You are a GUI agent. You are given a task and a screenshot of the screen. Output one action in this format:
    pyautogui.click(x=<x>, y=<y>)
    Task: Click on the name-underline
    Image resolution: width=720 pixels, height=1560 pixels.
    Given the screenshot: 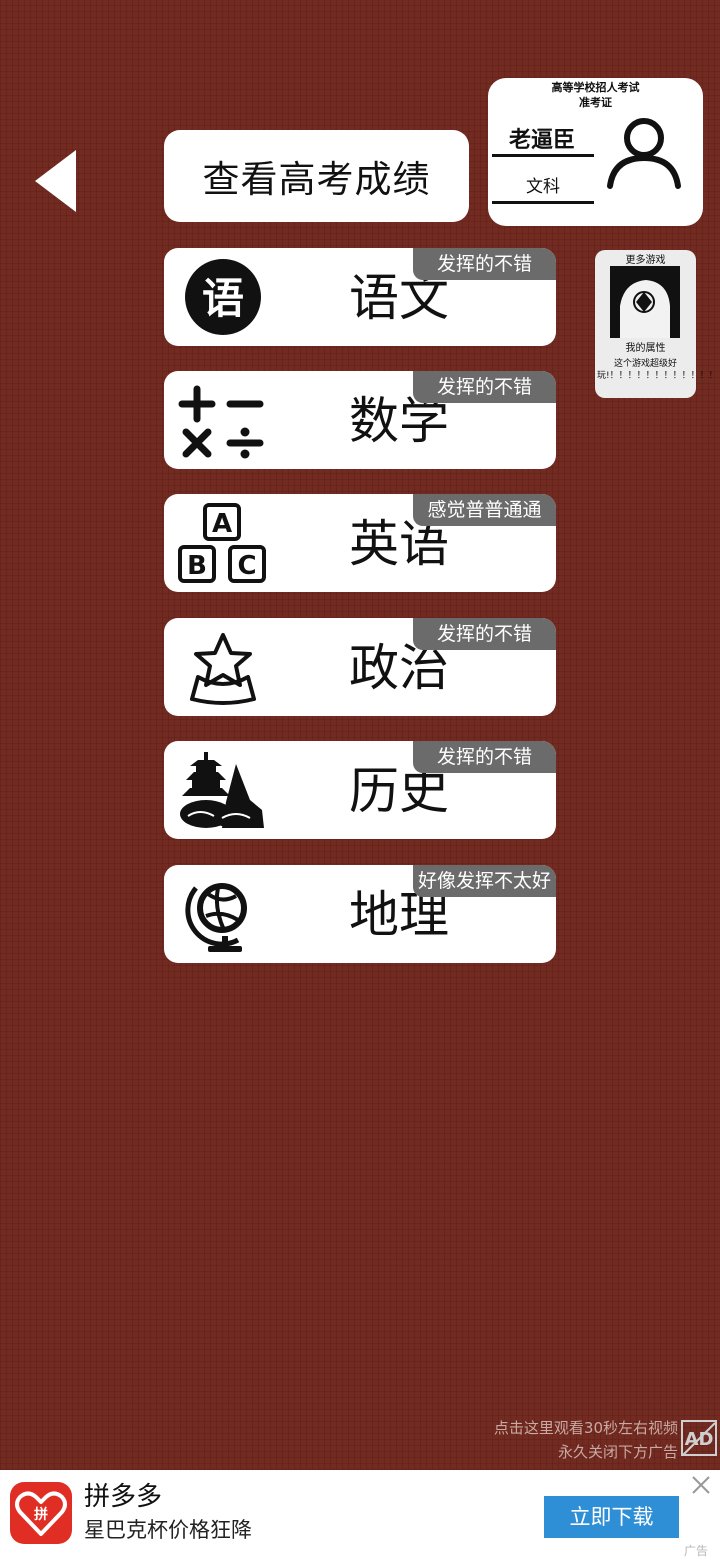 What is the action you would take?
    pyautogui.click(x=543, y=155)
    